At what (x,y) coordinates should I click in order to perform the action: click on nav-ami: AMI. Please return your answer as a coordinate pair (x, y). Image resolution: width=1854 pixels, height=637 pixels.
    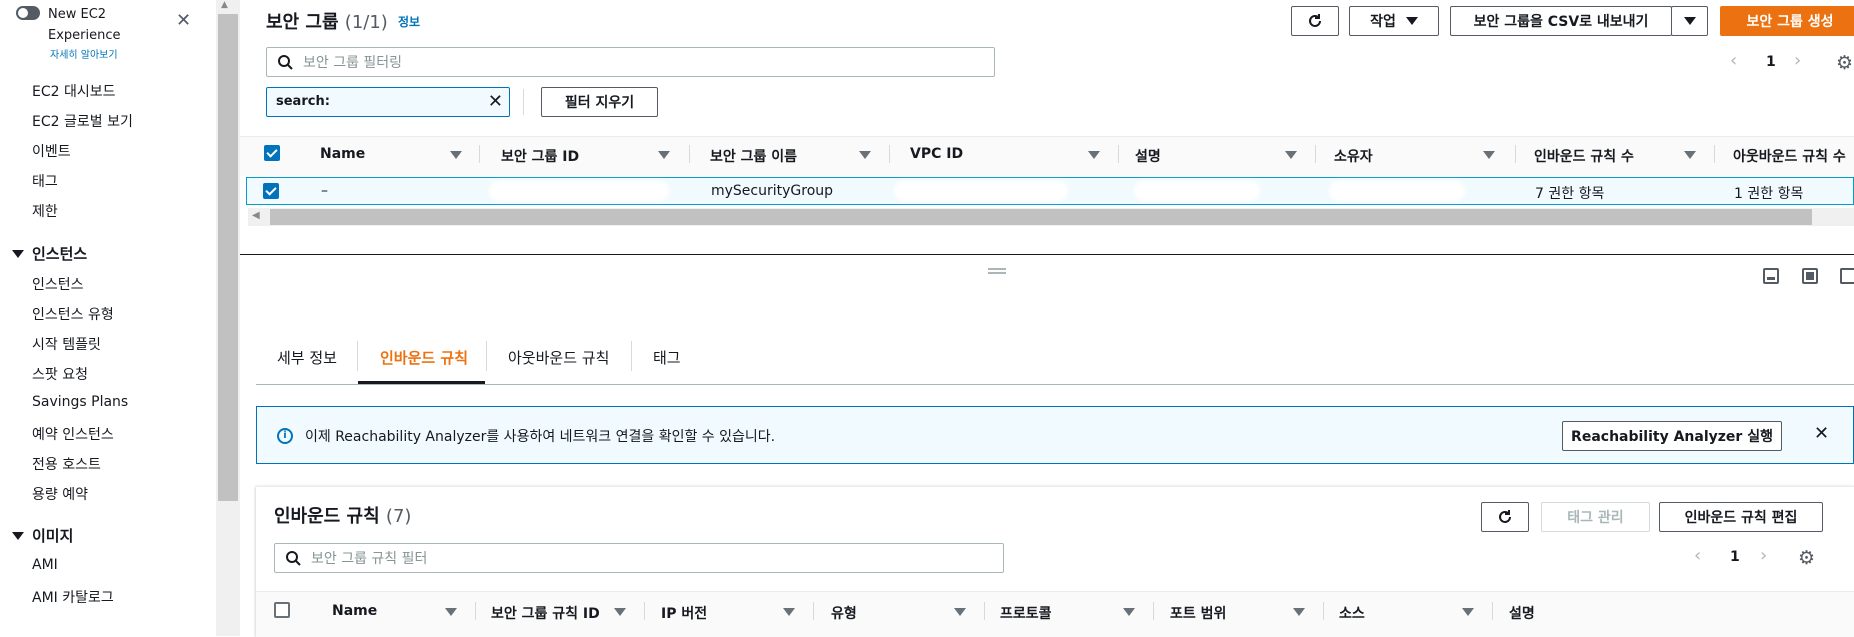
    Looking at the image, I should click on (45, 565).